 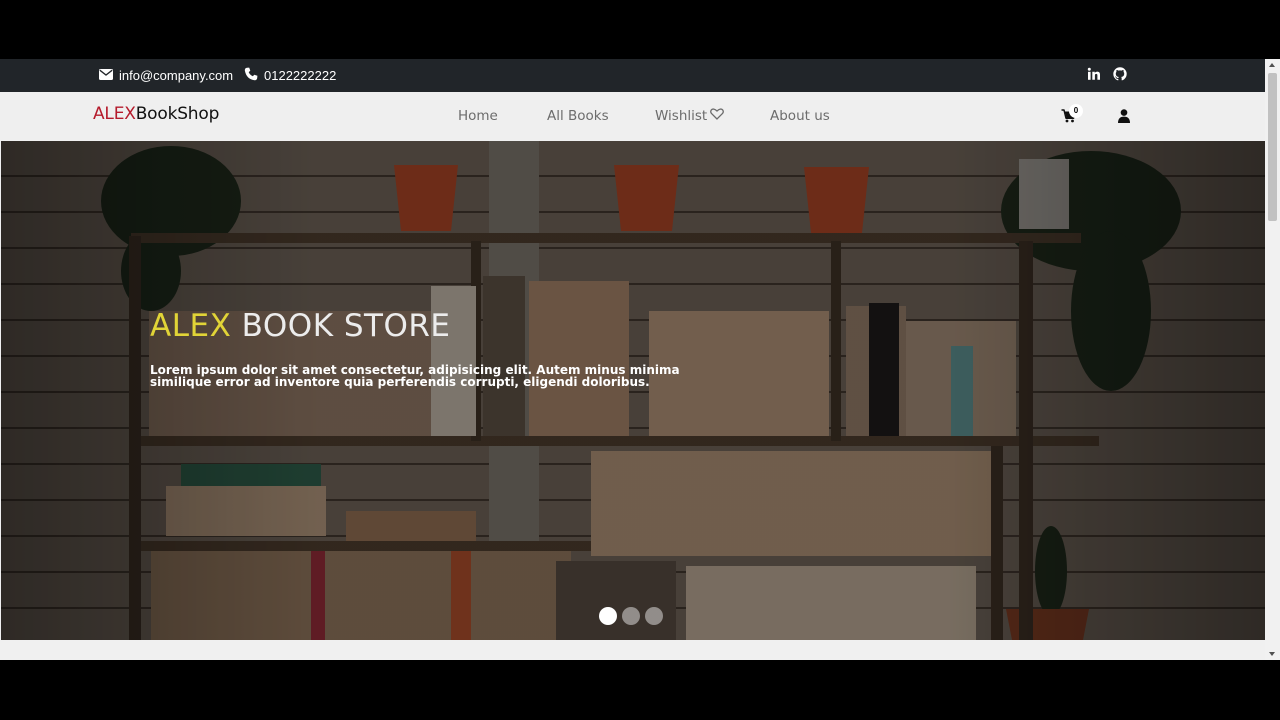 What do you see at coordinates (178, 114) in the screenshot?
I see `brand-name: BookShop` at bounding box center [178, 114].